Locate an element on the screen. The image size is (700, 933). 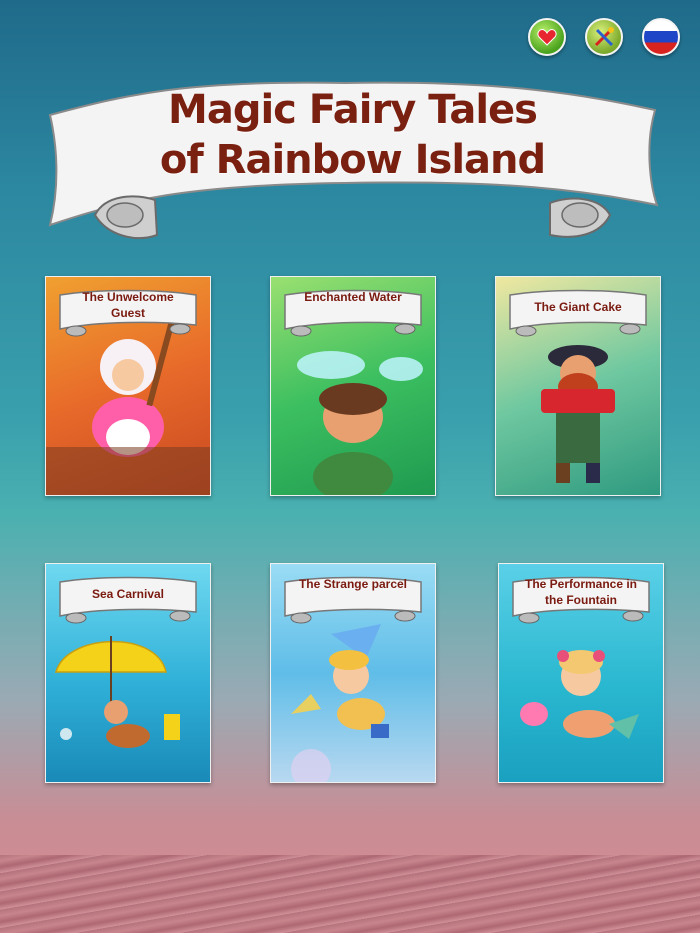
book-card-performance-fountain: The Performance in the Fountain is located at coordinates (581, 673).